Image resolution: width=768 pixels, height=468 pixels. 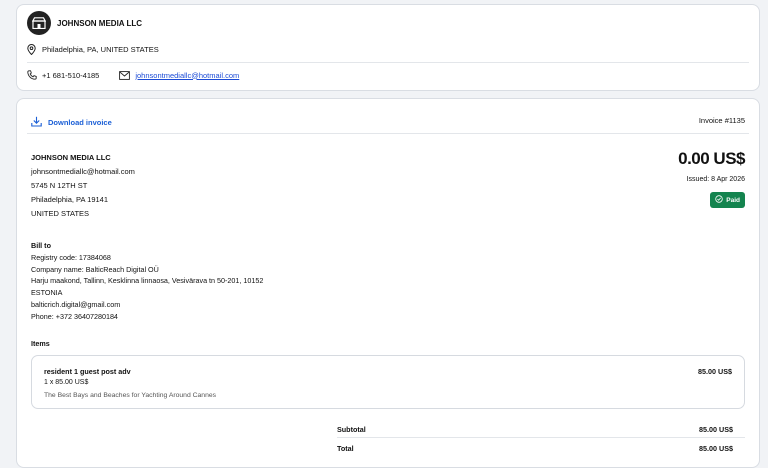 I want to click on mail-icon, so click(x=125, y=75).